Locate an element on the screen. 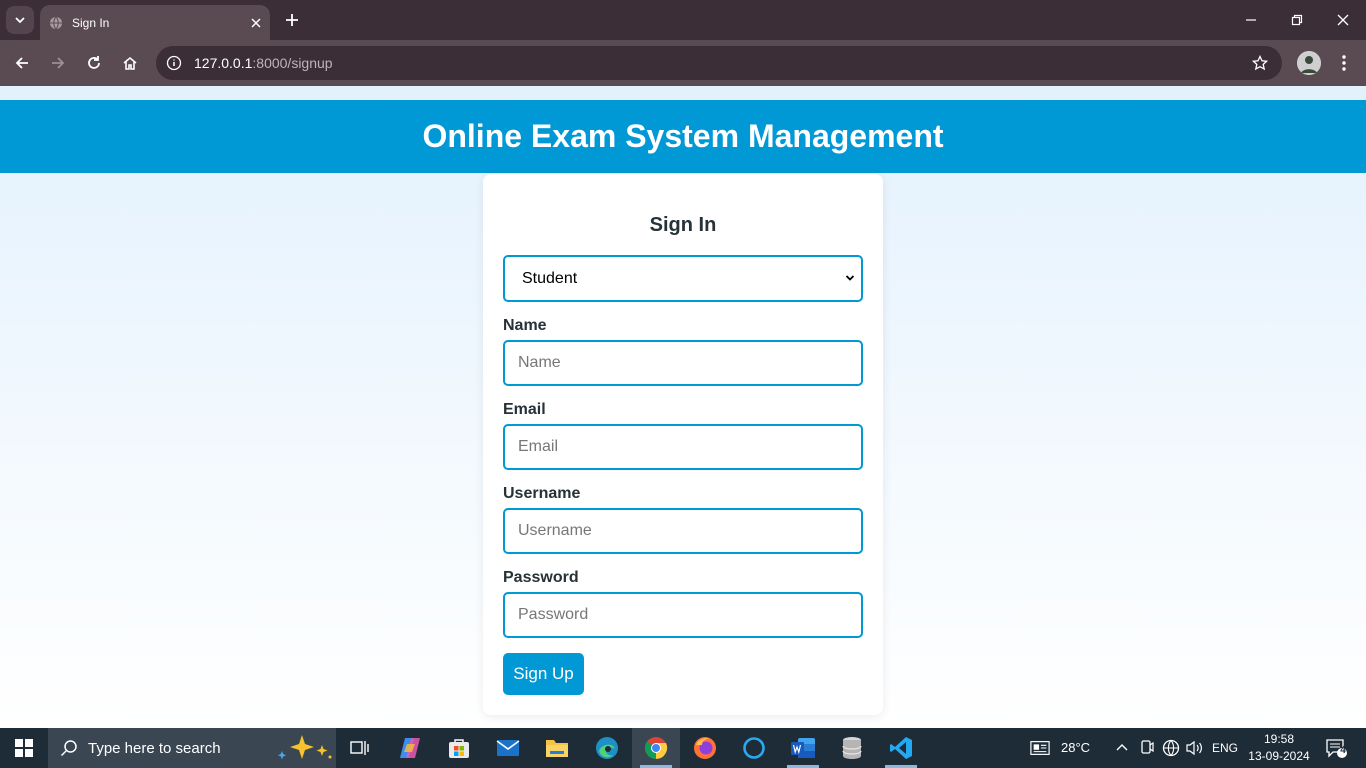  chrome-app is located at coordinates (656, 748).